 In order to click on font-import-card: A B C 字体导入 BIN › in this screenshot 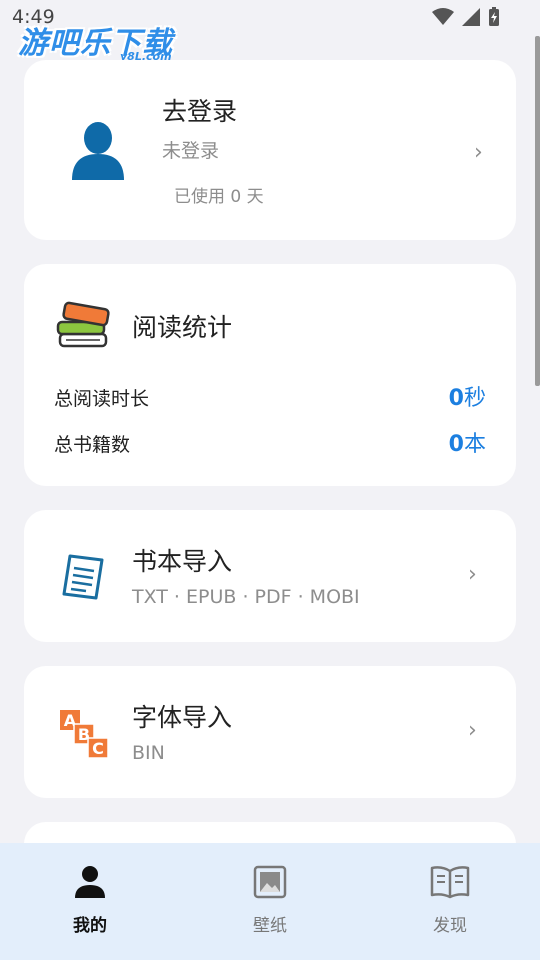, I will do `click(270, 732)`.